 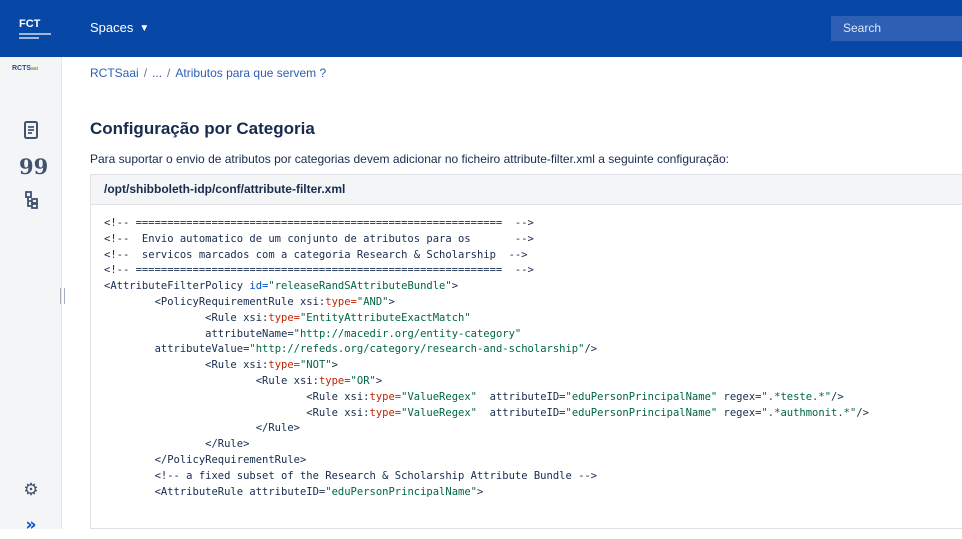 I want to click on space-logo: RCTSaai, so click(x=25, y=68).